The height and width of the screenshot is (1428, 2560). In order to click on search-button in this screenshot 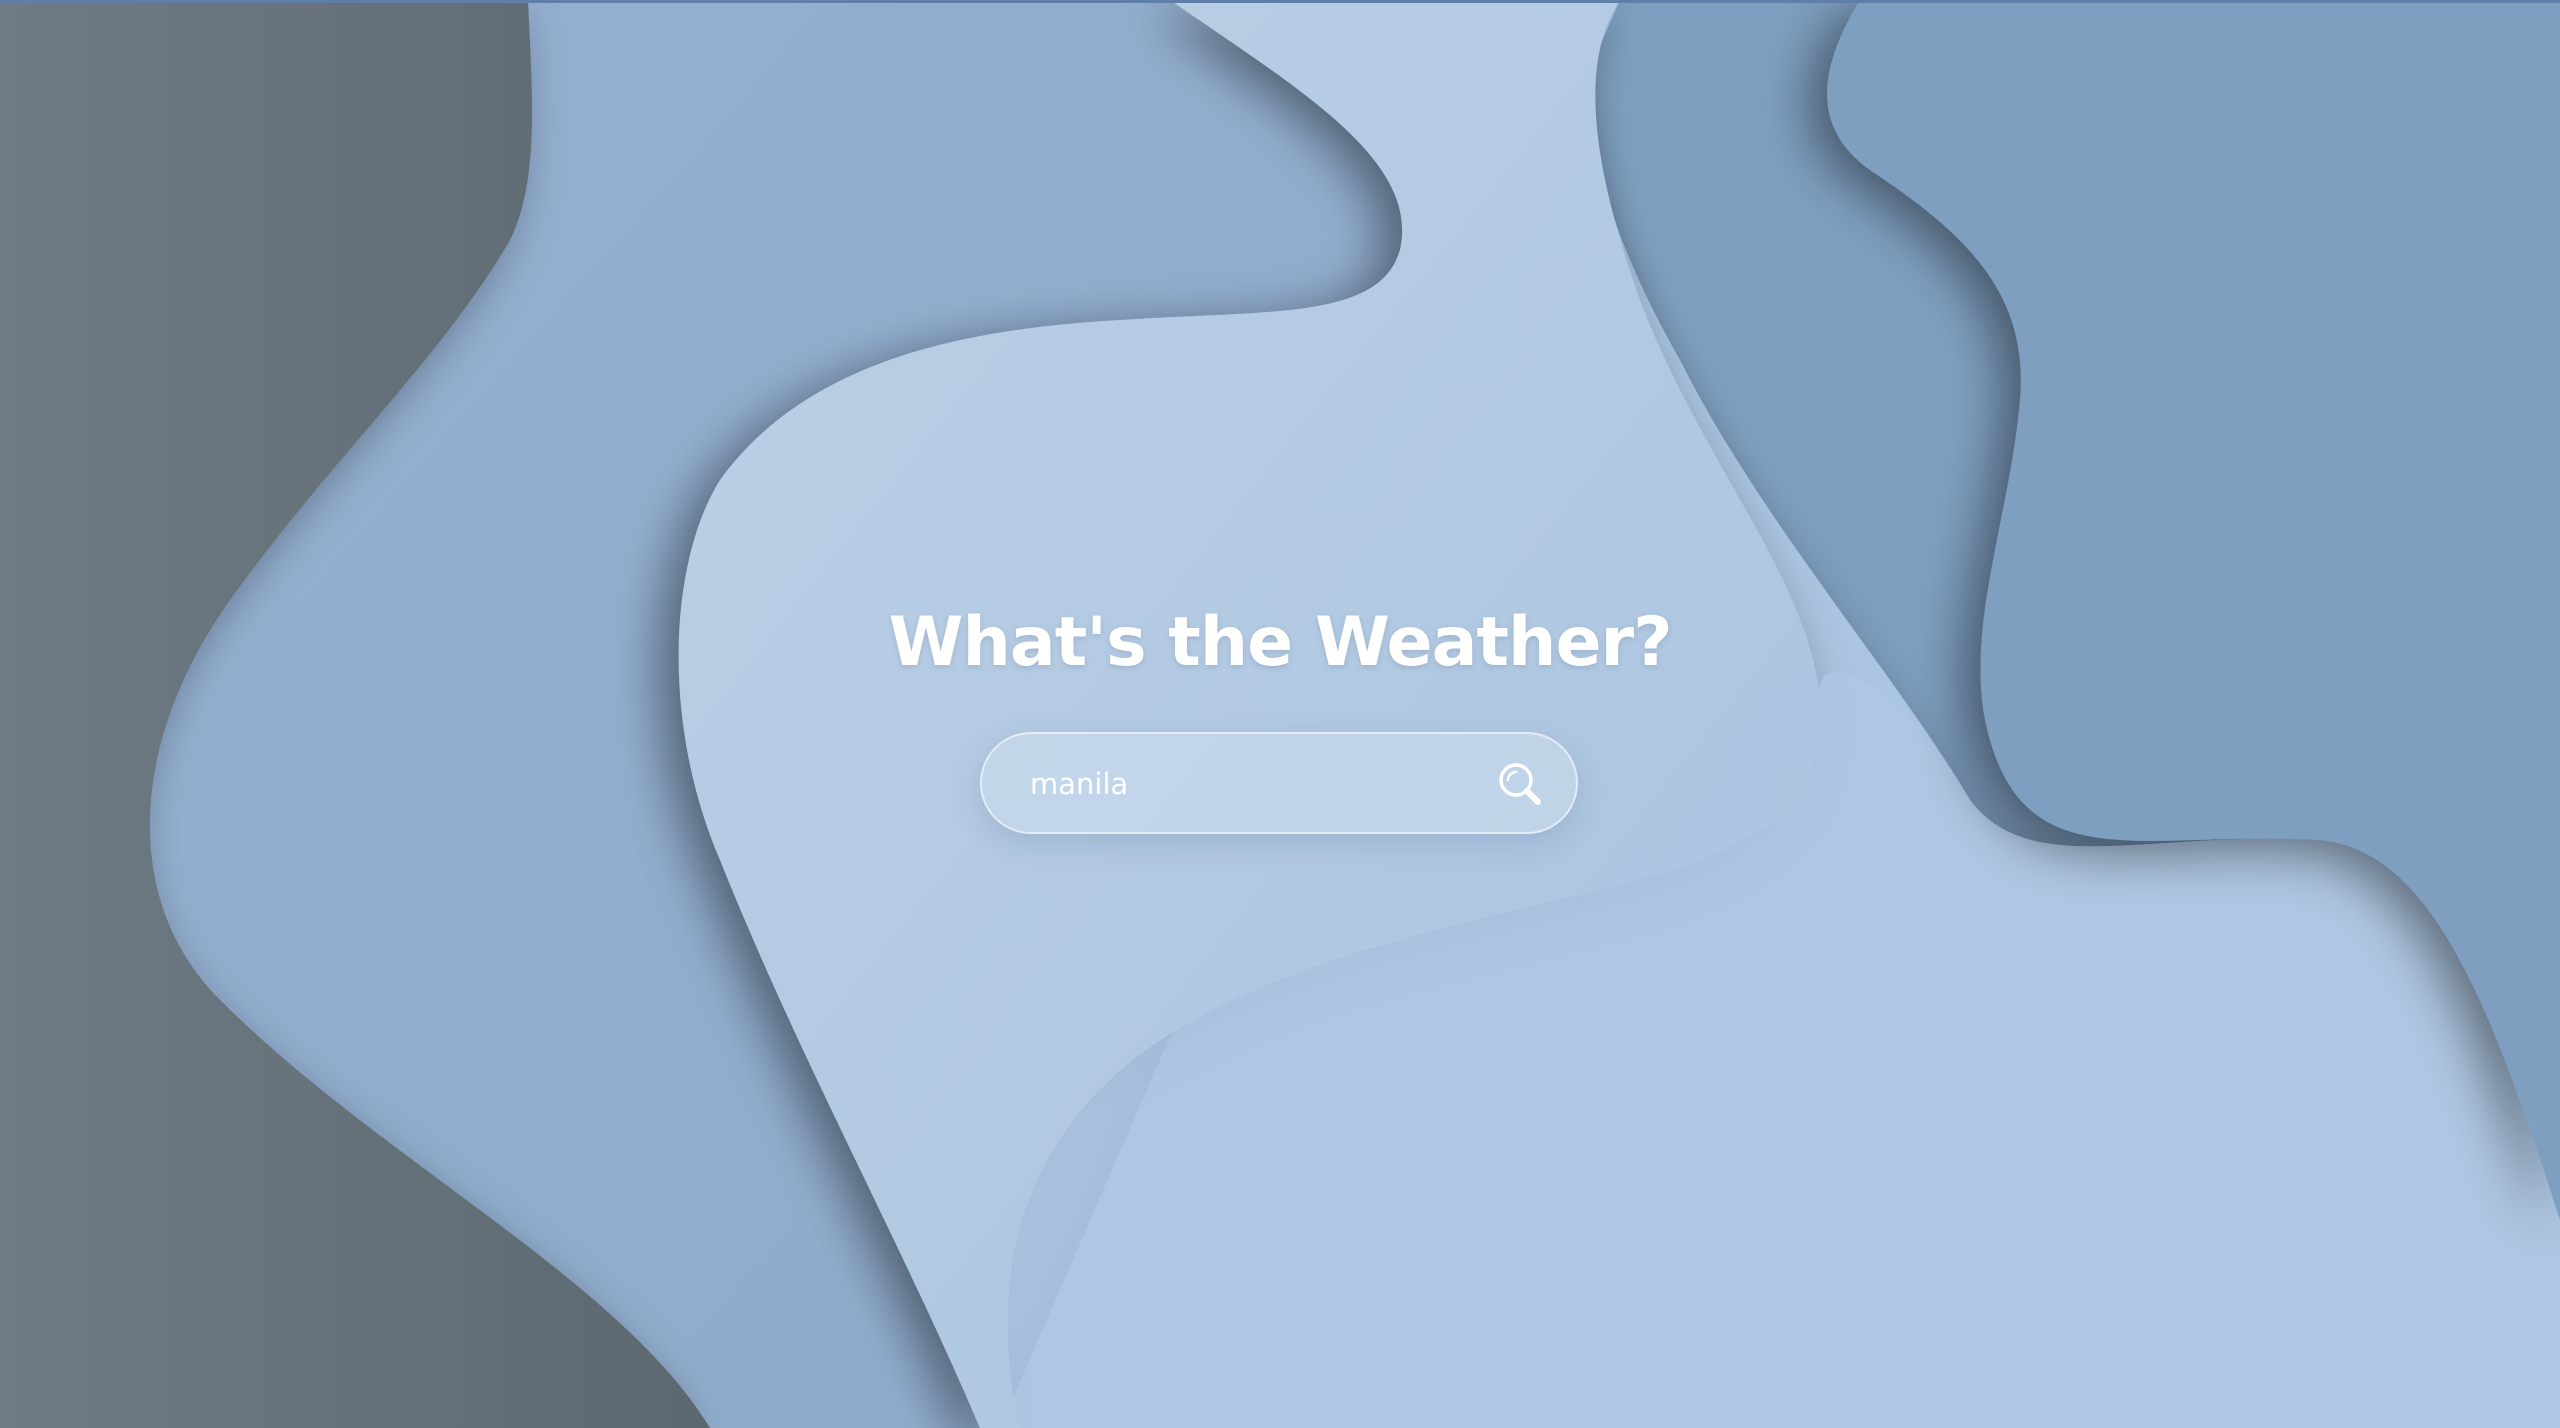, I will do `click(1521, 785)`.